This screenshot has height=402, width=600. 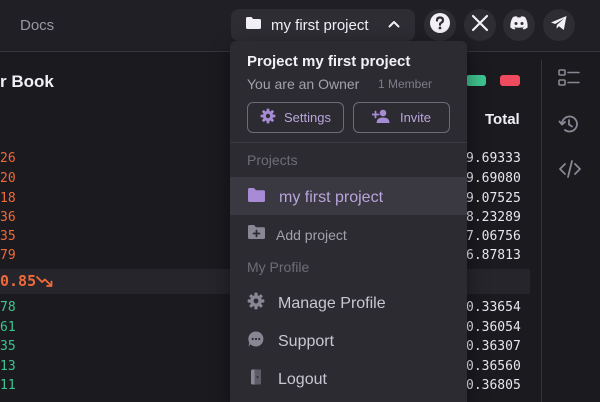 What do you see at coordinates (502, 119) in the screenshot?
I see `total-column-header: Total` at bounding box center [502, 119].